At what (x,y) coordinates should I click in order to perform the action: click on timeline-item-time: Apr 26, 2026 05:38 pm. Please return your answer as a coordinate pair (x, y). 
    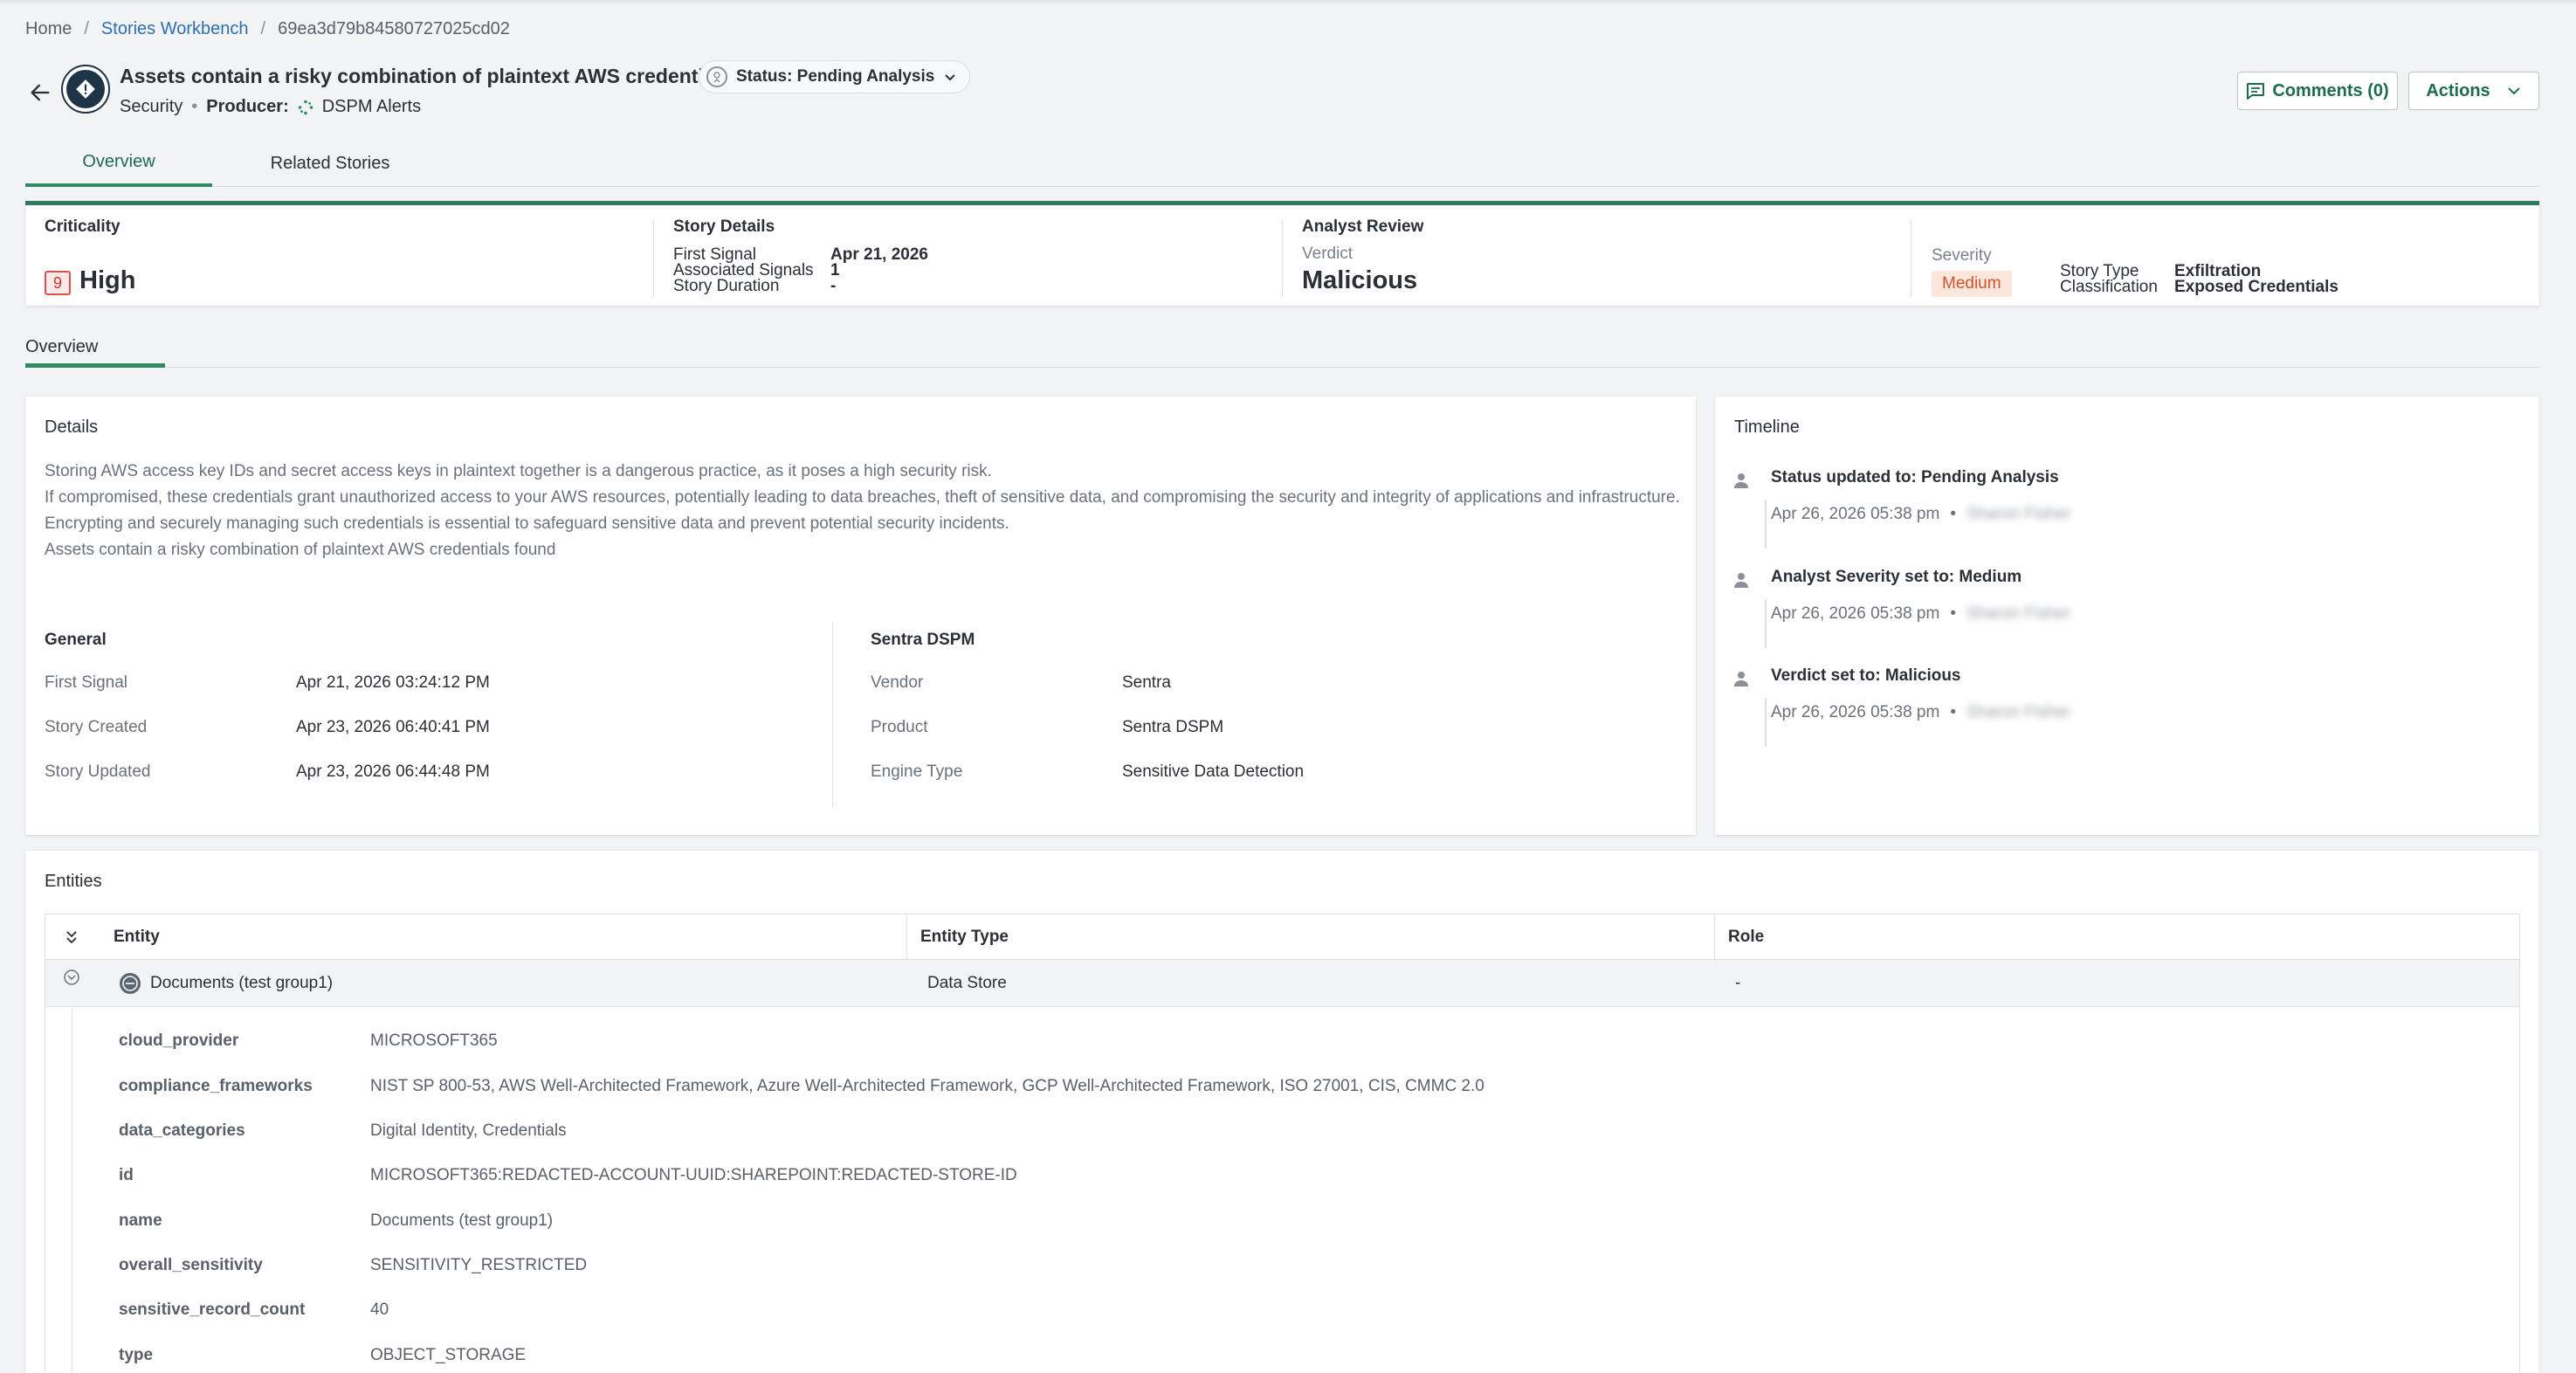
    Looking at the image, I should click on (1855, 613).